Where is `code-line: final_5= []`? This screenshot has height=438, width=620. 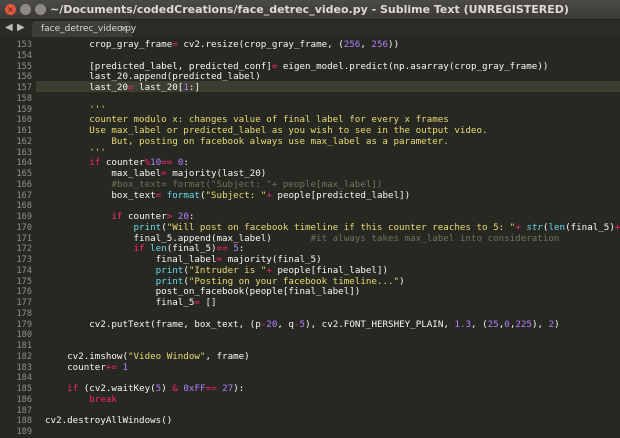
code-line: final_5= [] is located at coordinates (131, 303).